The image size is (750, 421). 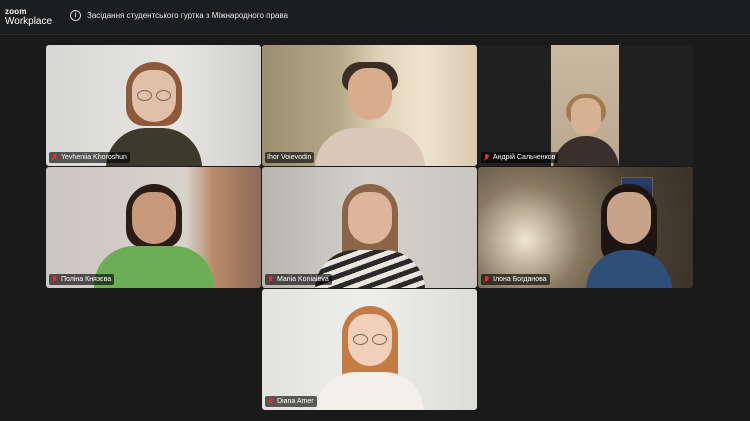 I want to click on participant-nametag: Поліна Князєва, so click(x=82, y=279).